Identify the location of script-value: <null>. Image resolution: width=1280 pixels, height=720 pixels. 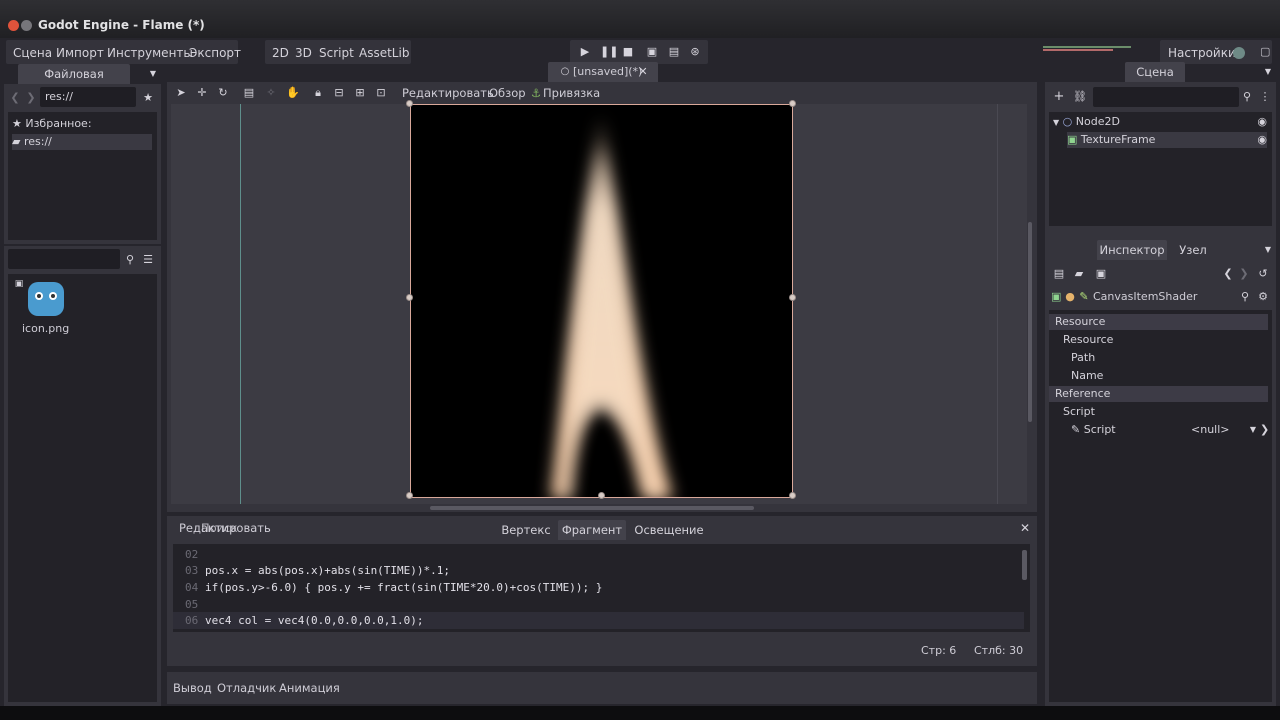
(1210, 430).